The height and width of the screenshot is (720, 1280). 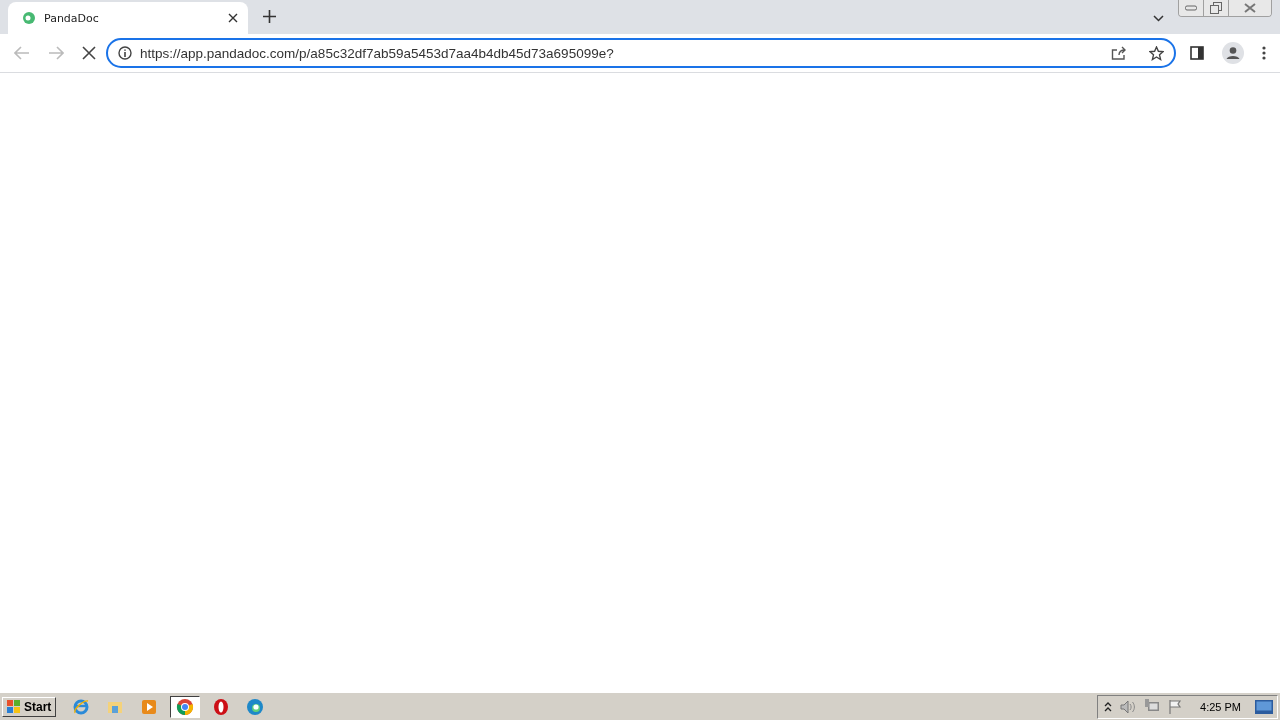 I want to click on side-panel-icon, so click(x=1197, y=53).